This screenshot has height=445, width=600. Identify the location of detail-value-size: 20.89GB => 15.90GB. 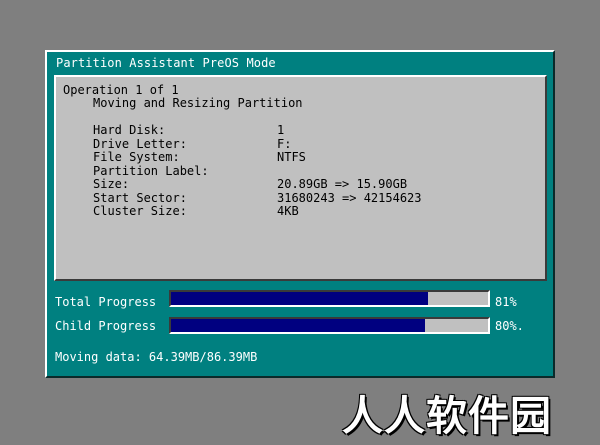
(342, 184).